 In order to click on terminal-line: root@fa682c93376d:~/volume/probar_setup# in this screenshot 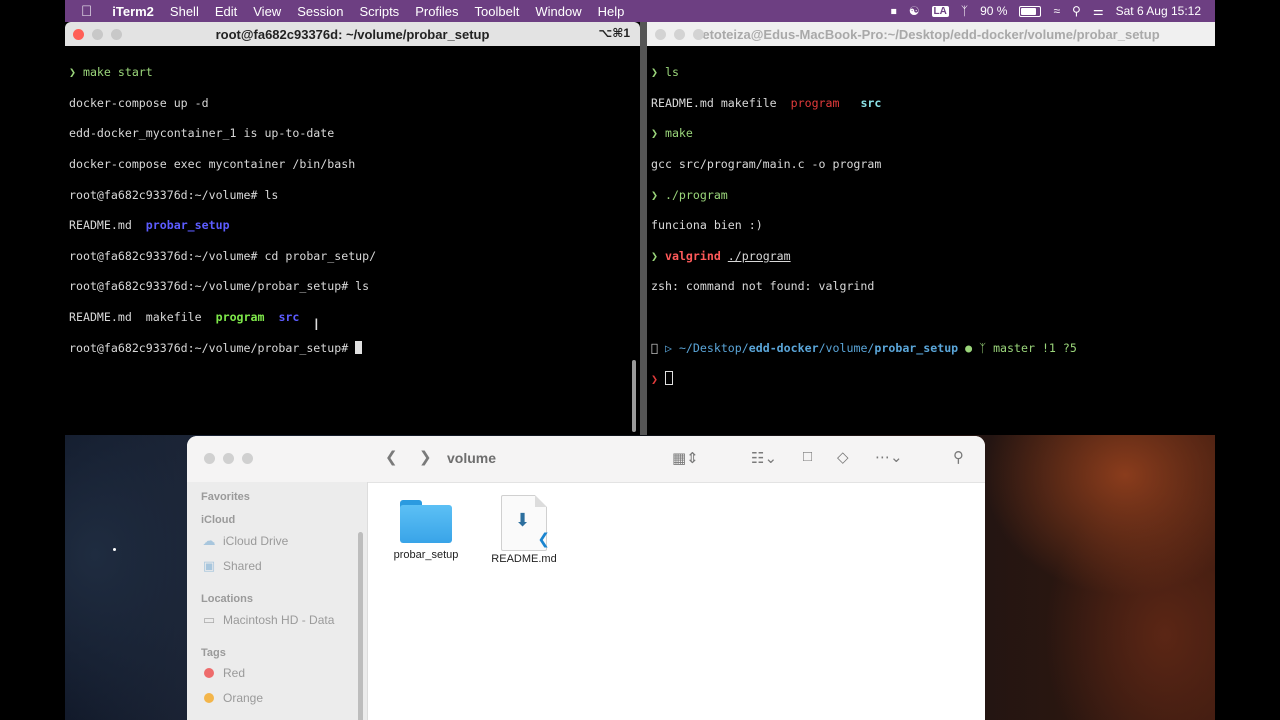, I will do `click(352, 348)`.